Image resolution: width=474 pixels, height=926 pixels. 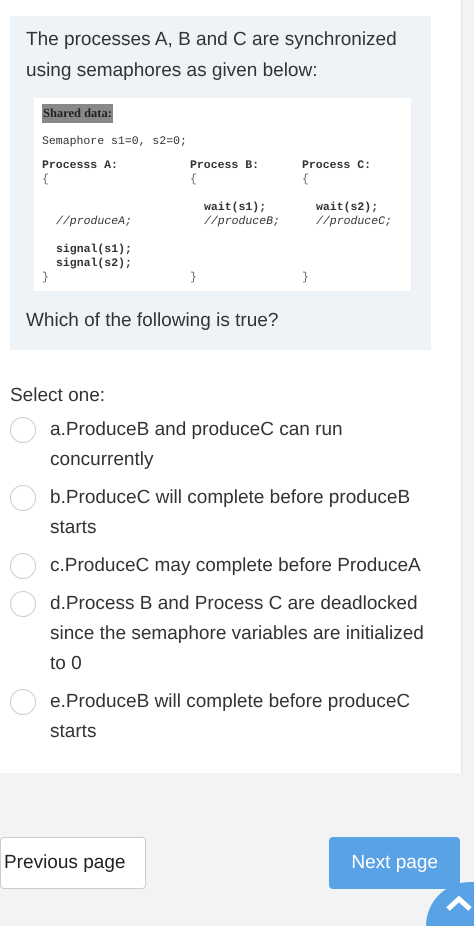 What do you see at coordinates (225, 166) in the screenshot?
I see `code-line: Process B:` at bounding box center [225, 166].